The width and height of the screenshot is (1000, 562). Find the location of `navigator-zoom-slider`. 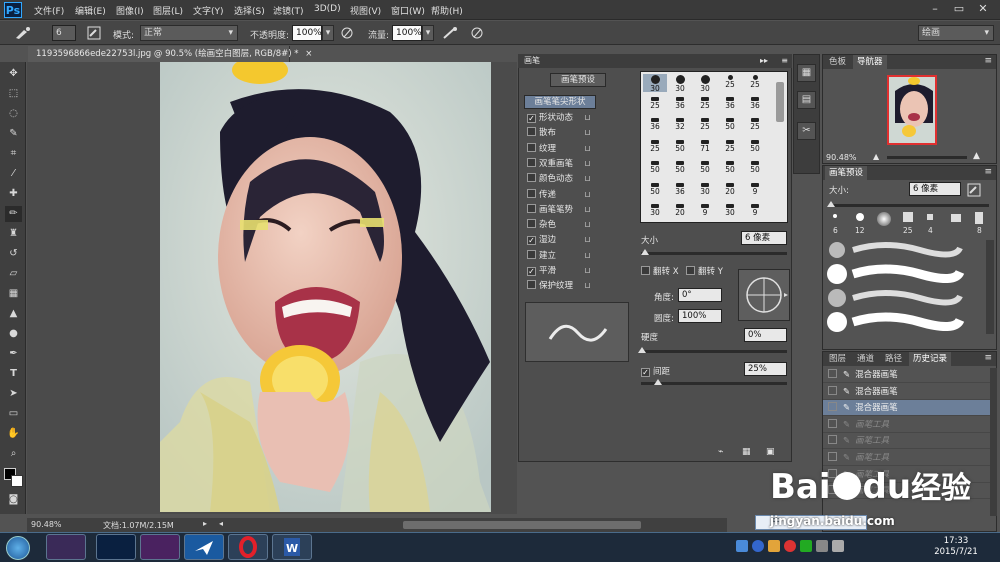

navigator-zoom-slider is located at coordinates (927, 157).